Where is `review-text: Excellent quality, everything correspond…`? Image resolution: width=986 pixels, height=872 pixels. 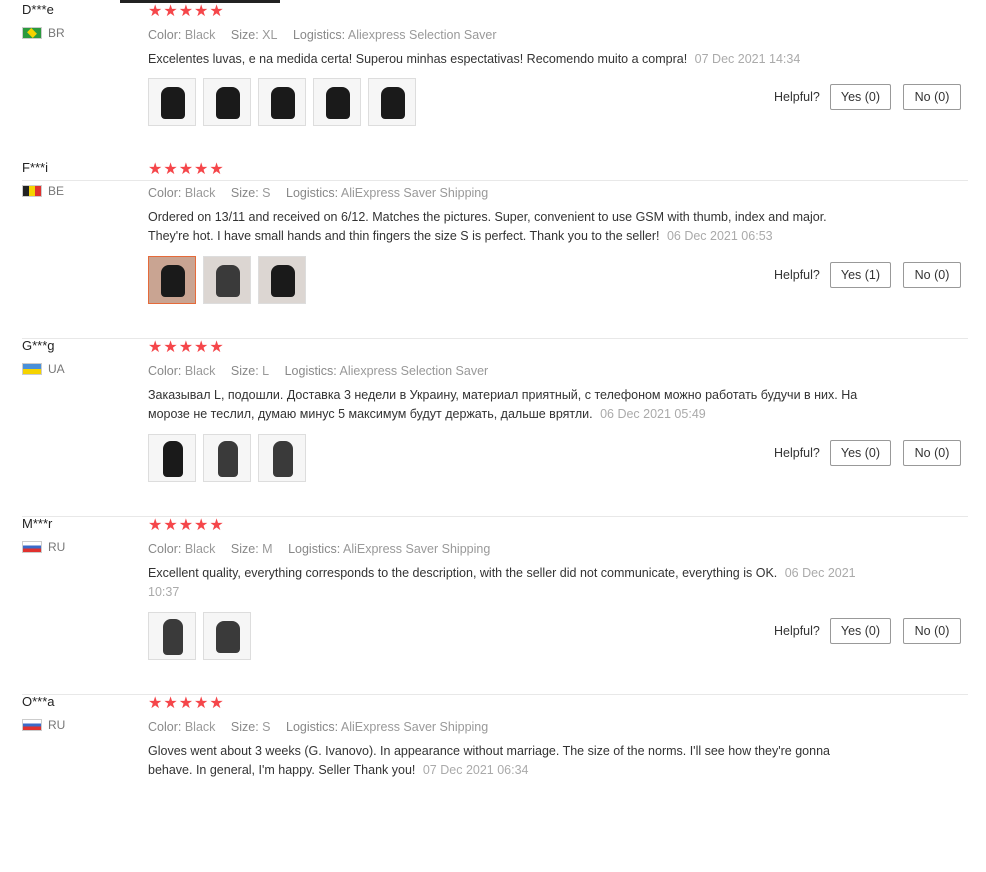
review-text: Excellent quality, everything correspond… is located at coordinates (508, 583).